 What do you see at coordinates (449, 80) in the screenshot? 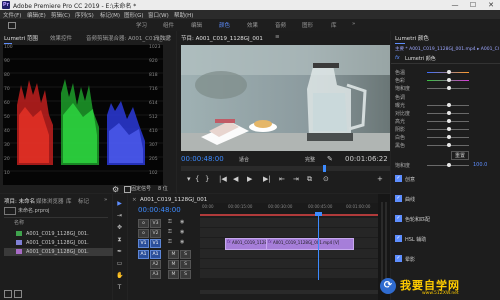
I see `tint-knob` at bounding box center [449, 80].